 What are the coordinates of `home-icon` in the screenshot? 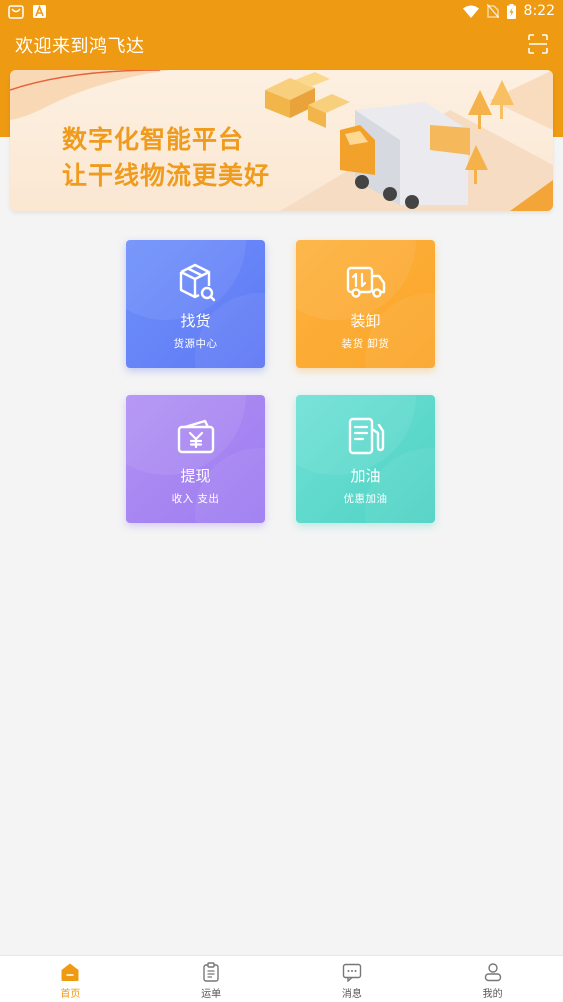 It's located at (70, 972).